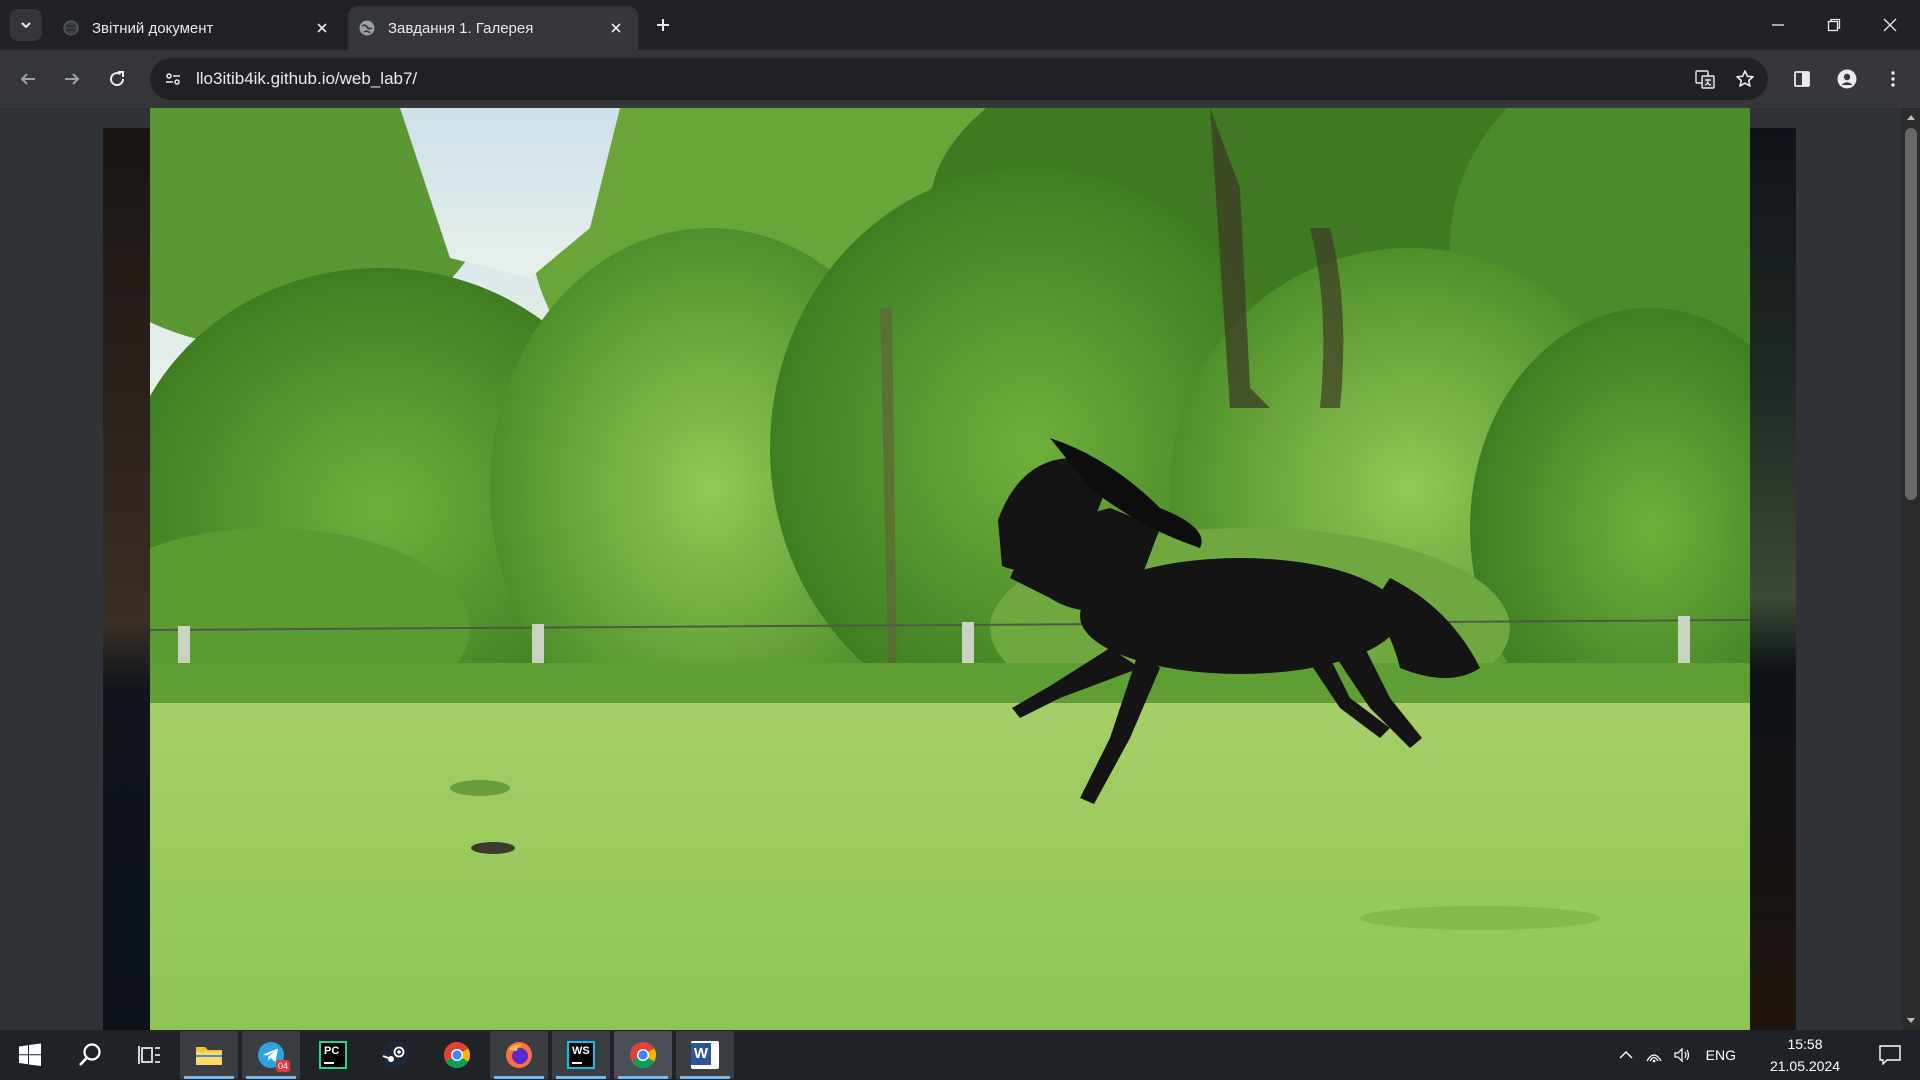  Describe the element at coordinates (1805, 1066) in the screenshot. I see `clock-date: 21.05.2024` at that location.